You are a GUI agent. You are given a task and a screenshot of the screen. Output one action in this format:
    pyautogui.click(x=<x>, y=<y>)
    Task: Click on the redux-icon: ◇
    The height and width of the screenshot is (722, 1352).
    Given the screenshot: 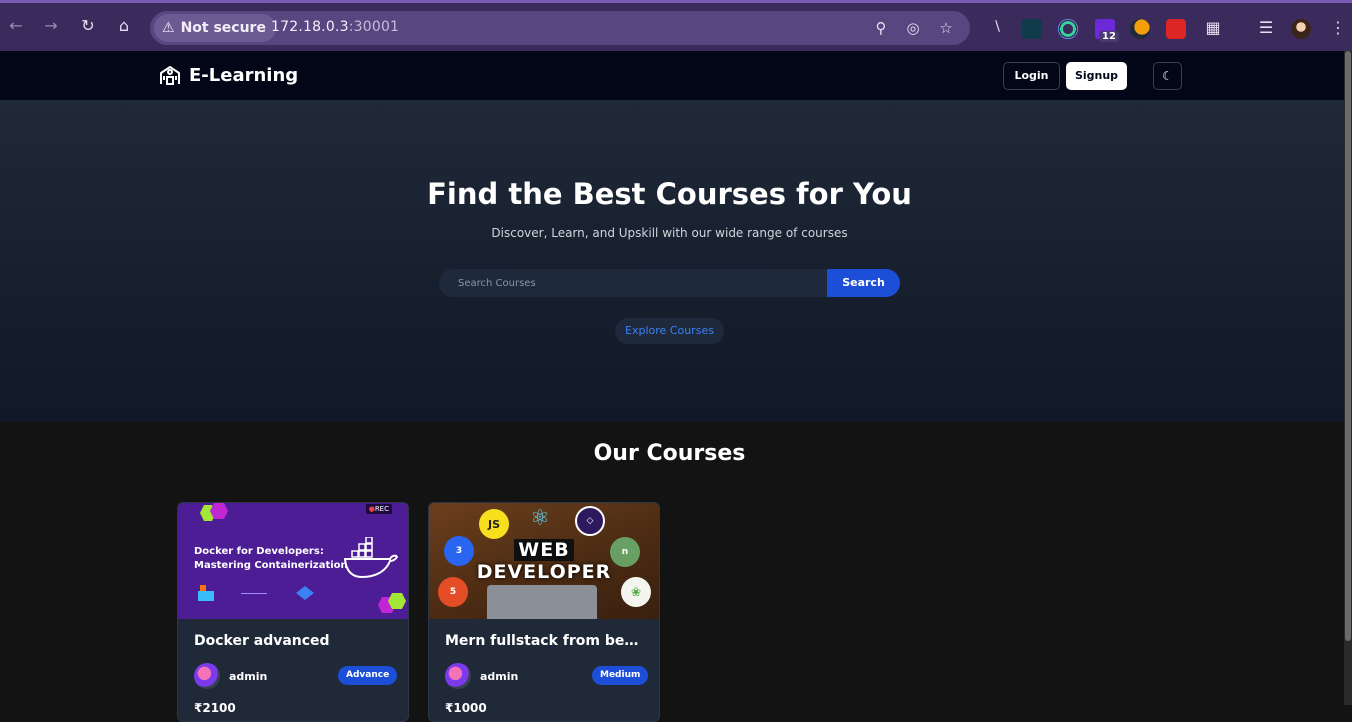 What is the action you would take?
    pyautogui.click(x=590, y=521)
    